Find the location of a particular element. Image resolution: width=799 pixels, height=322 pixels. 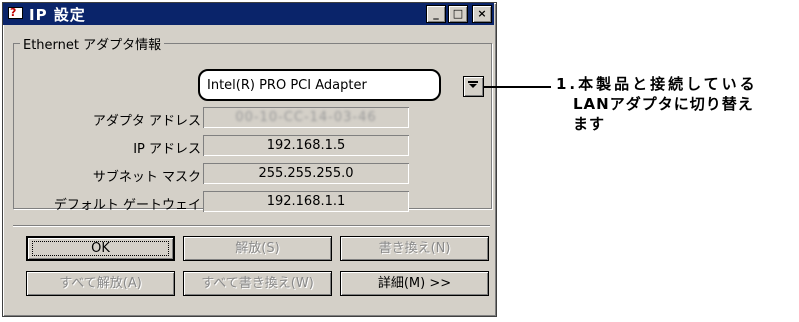

group-label: Ethernet アダプタ情報 is located at coordinates (92, 43).